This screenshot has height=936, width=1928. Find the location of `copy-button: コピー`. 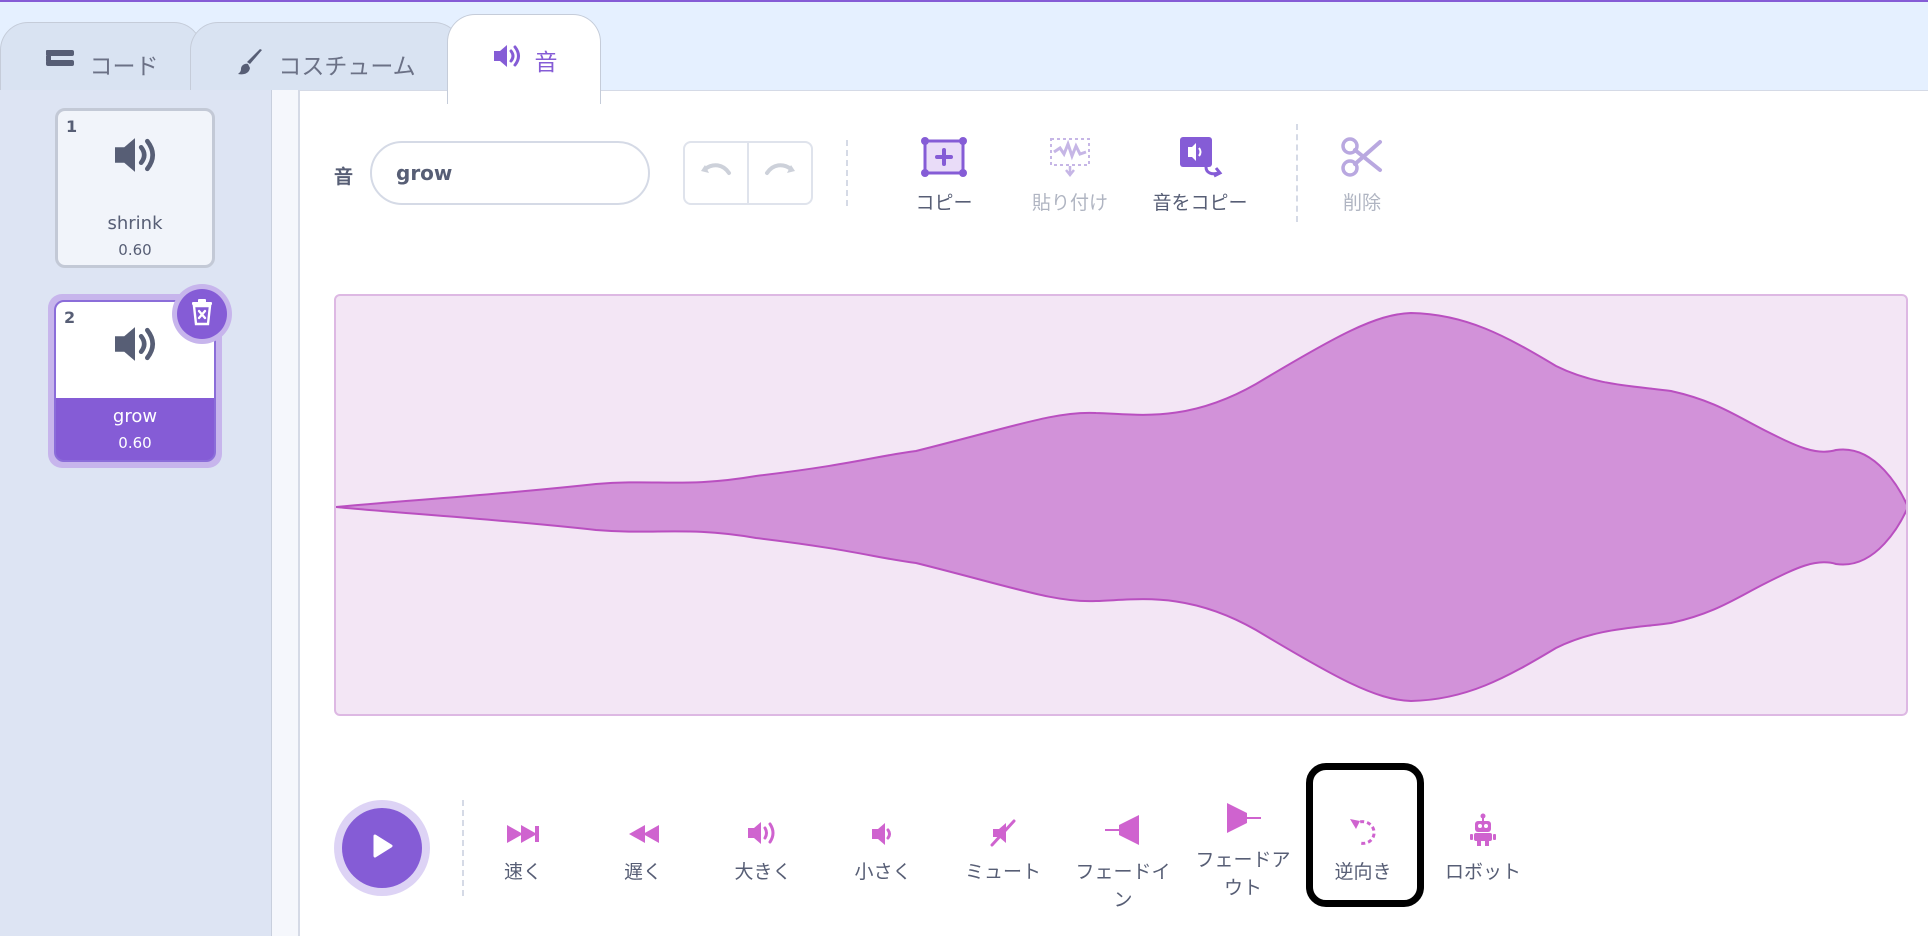

copy-button: コピー is located at coordinates (944, 172).